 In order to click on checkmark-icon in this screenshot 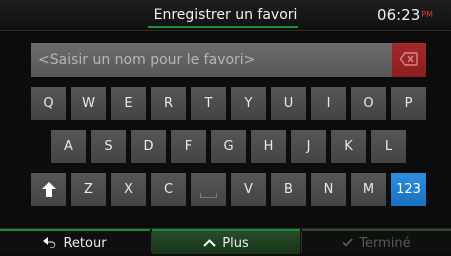, I will do `click(347, 242)`.